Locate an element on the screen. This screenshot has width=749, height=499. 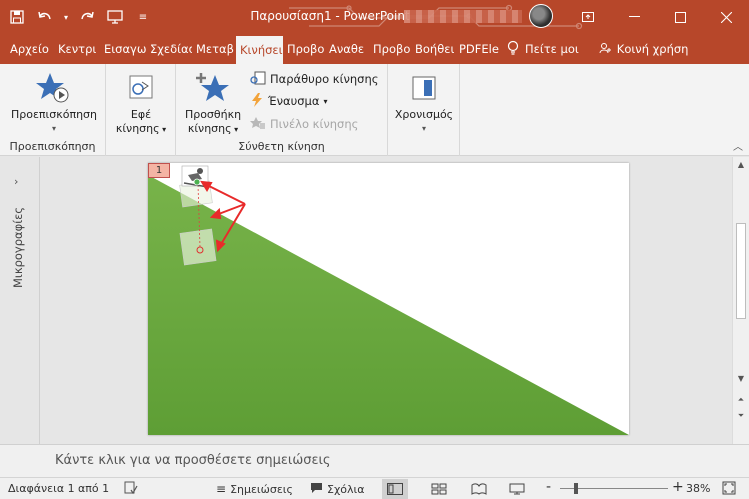
notes-placeholder: Κάντε κλικ για να προσθέσετε σημειώσεις is located at coordinates (193, 460).